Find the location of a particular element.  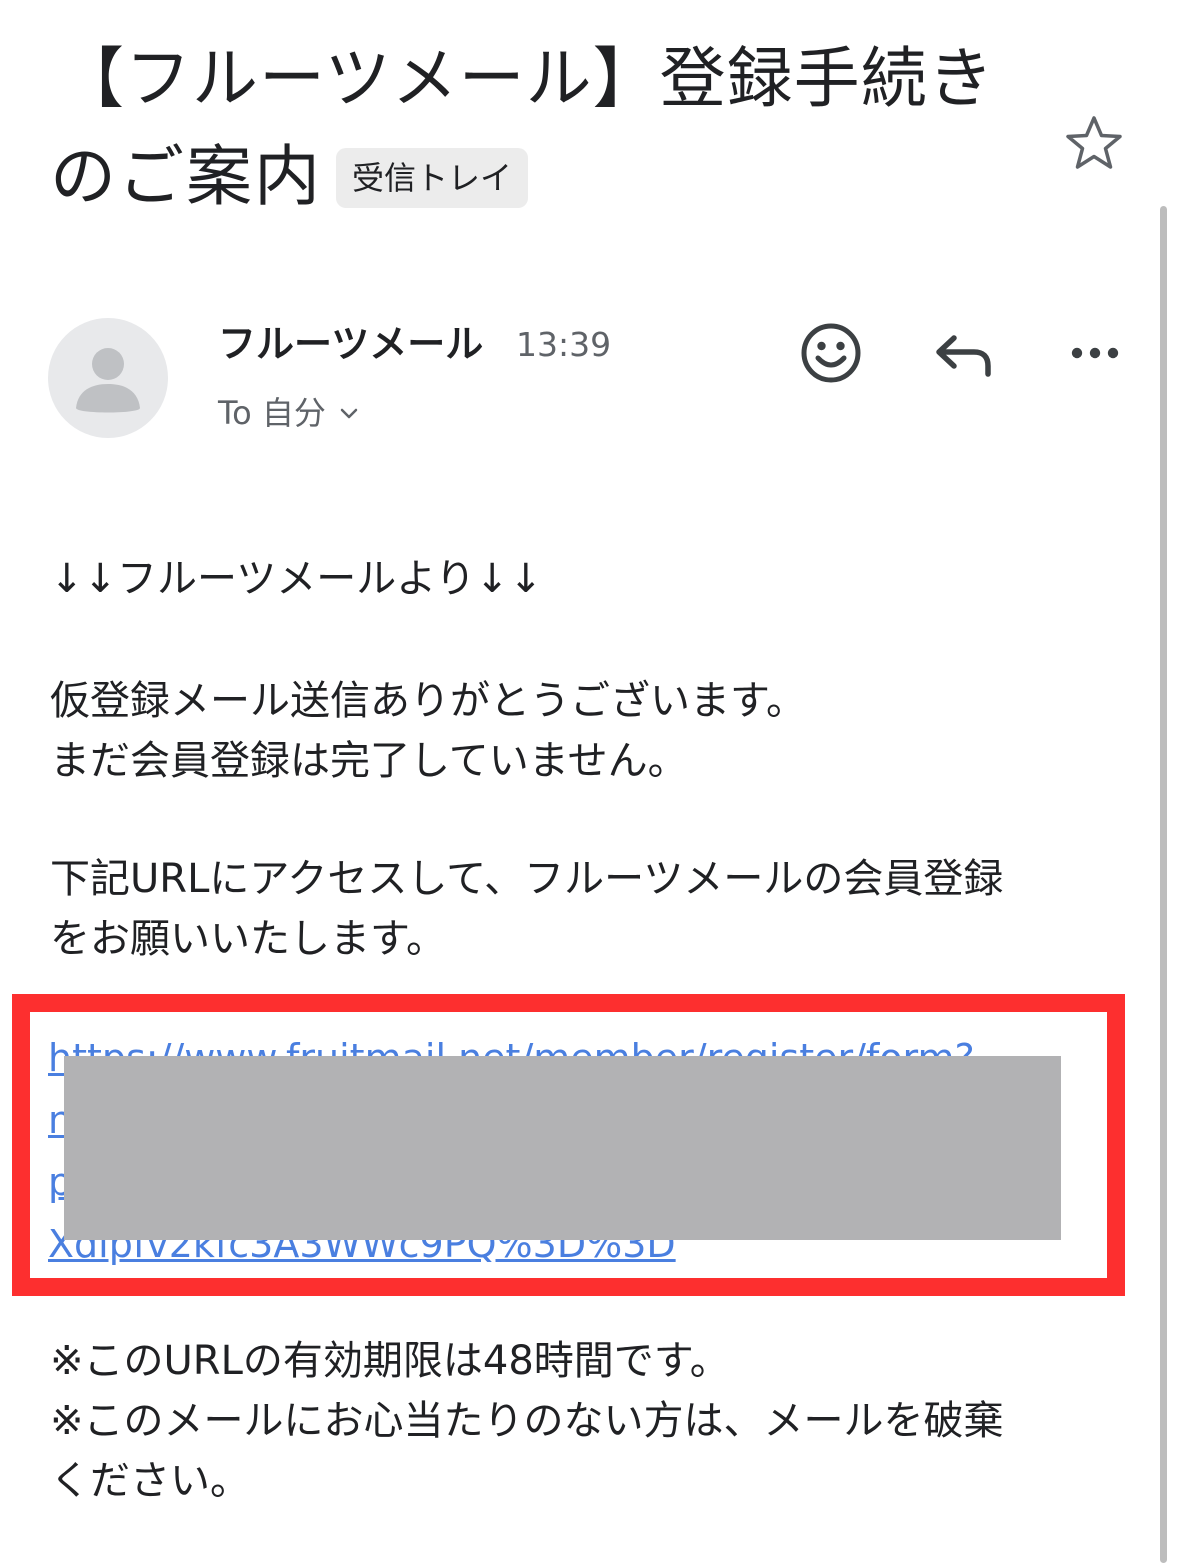

chevron-down-icon is located at coordinates (349, 413).